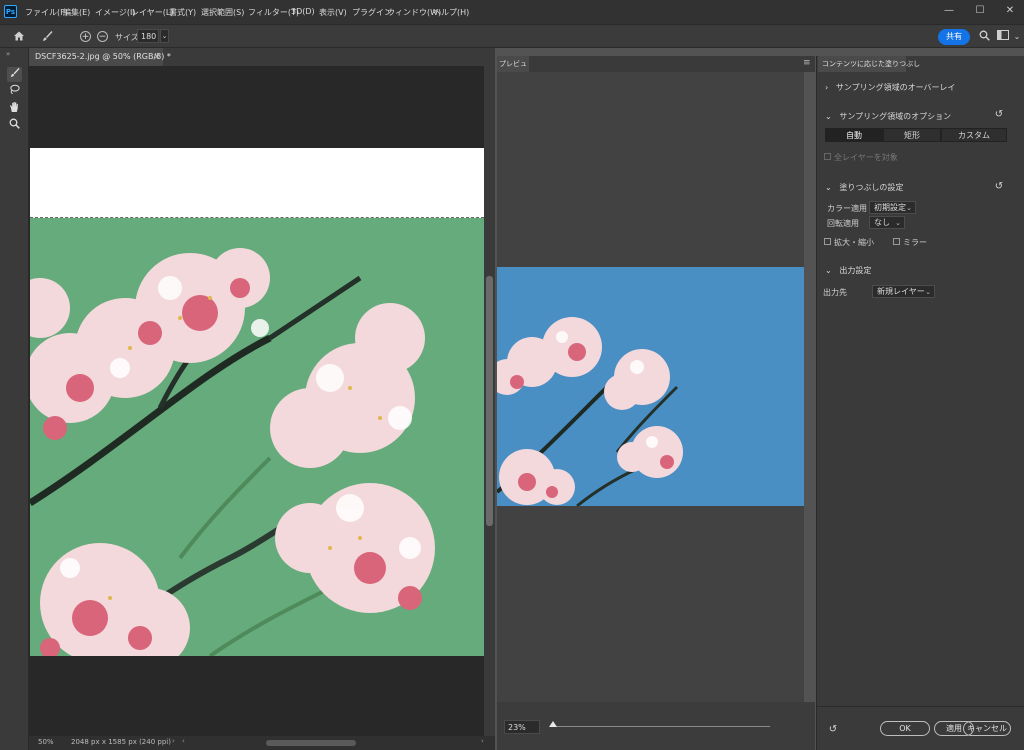 This screenshot has width=1024, height=750. What do you see at coordinates (311, 743) in the screenshot?
I see `horizontal-scrollbar-thumb` at bounding box center [311, 743].